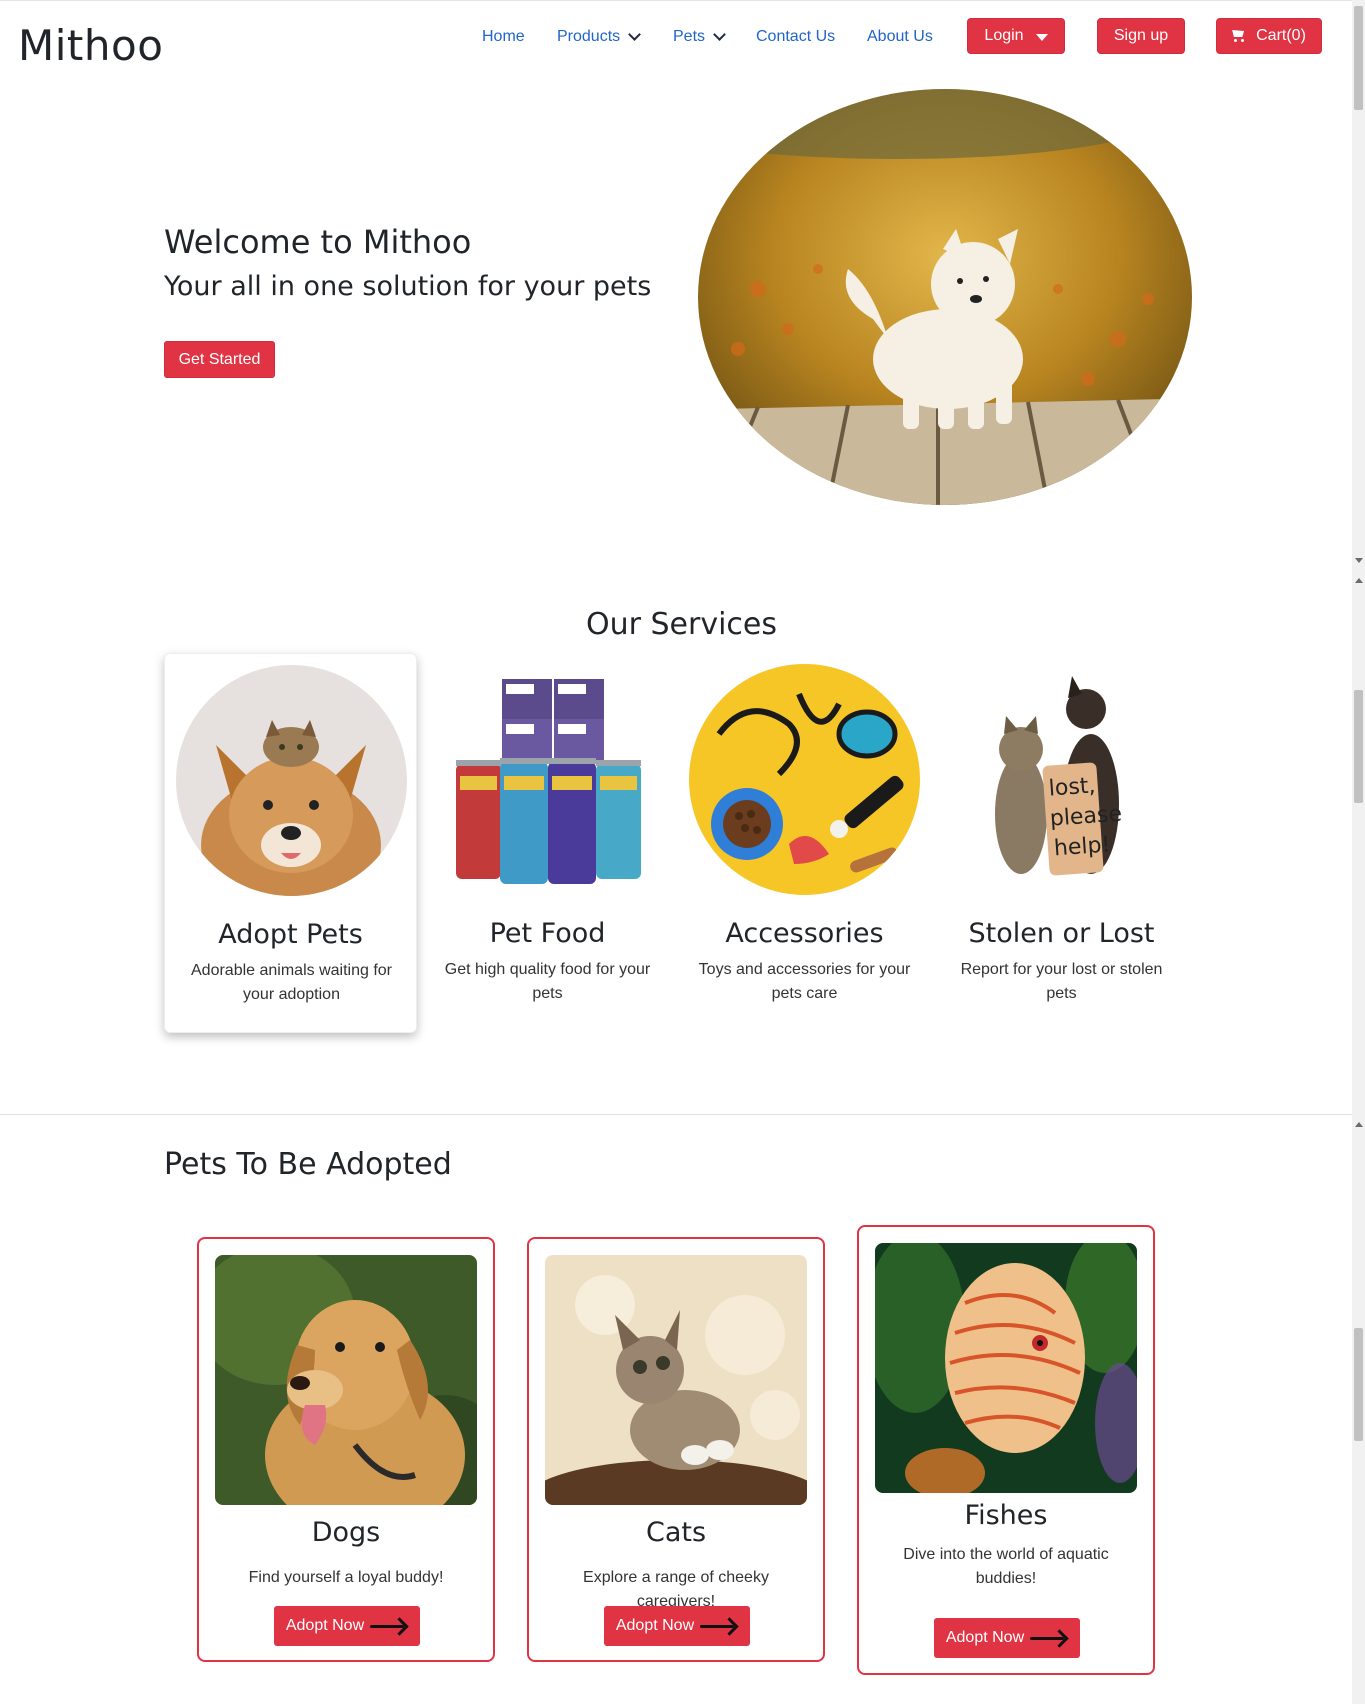  I want to click on brand-logo: Mithoo, so click(90, 45).